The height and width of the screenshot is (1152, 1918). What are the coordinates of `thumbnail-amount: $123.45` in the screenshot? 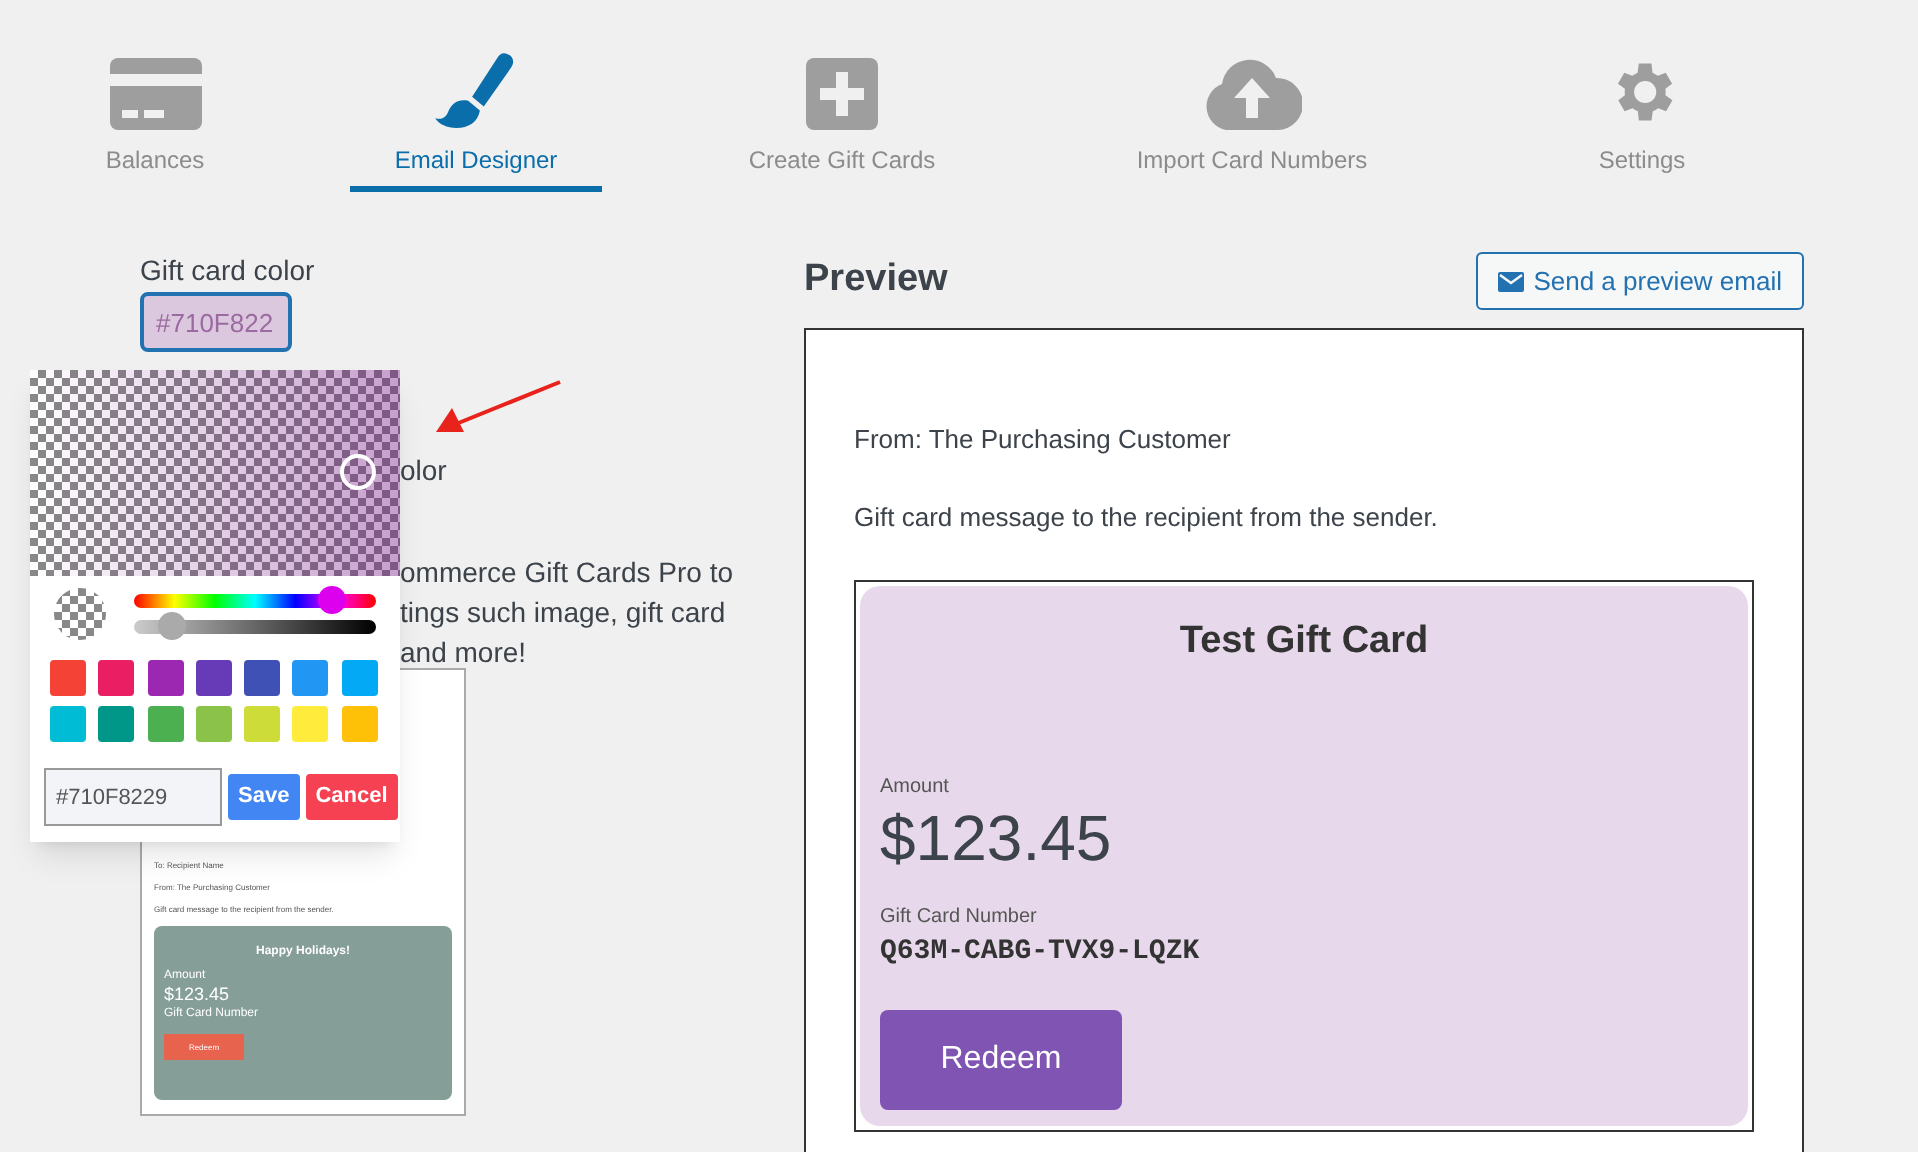 It's located at (198, 994).